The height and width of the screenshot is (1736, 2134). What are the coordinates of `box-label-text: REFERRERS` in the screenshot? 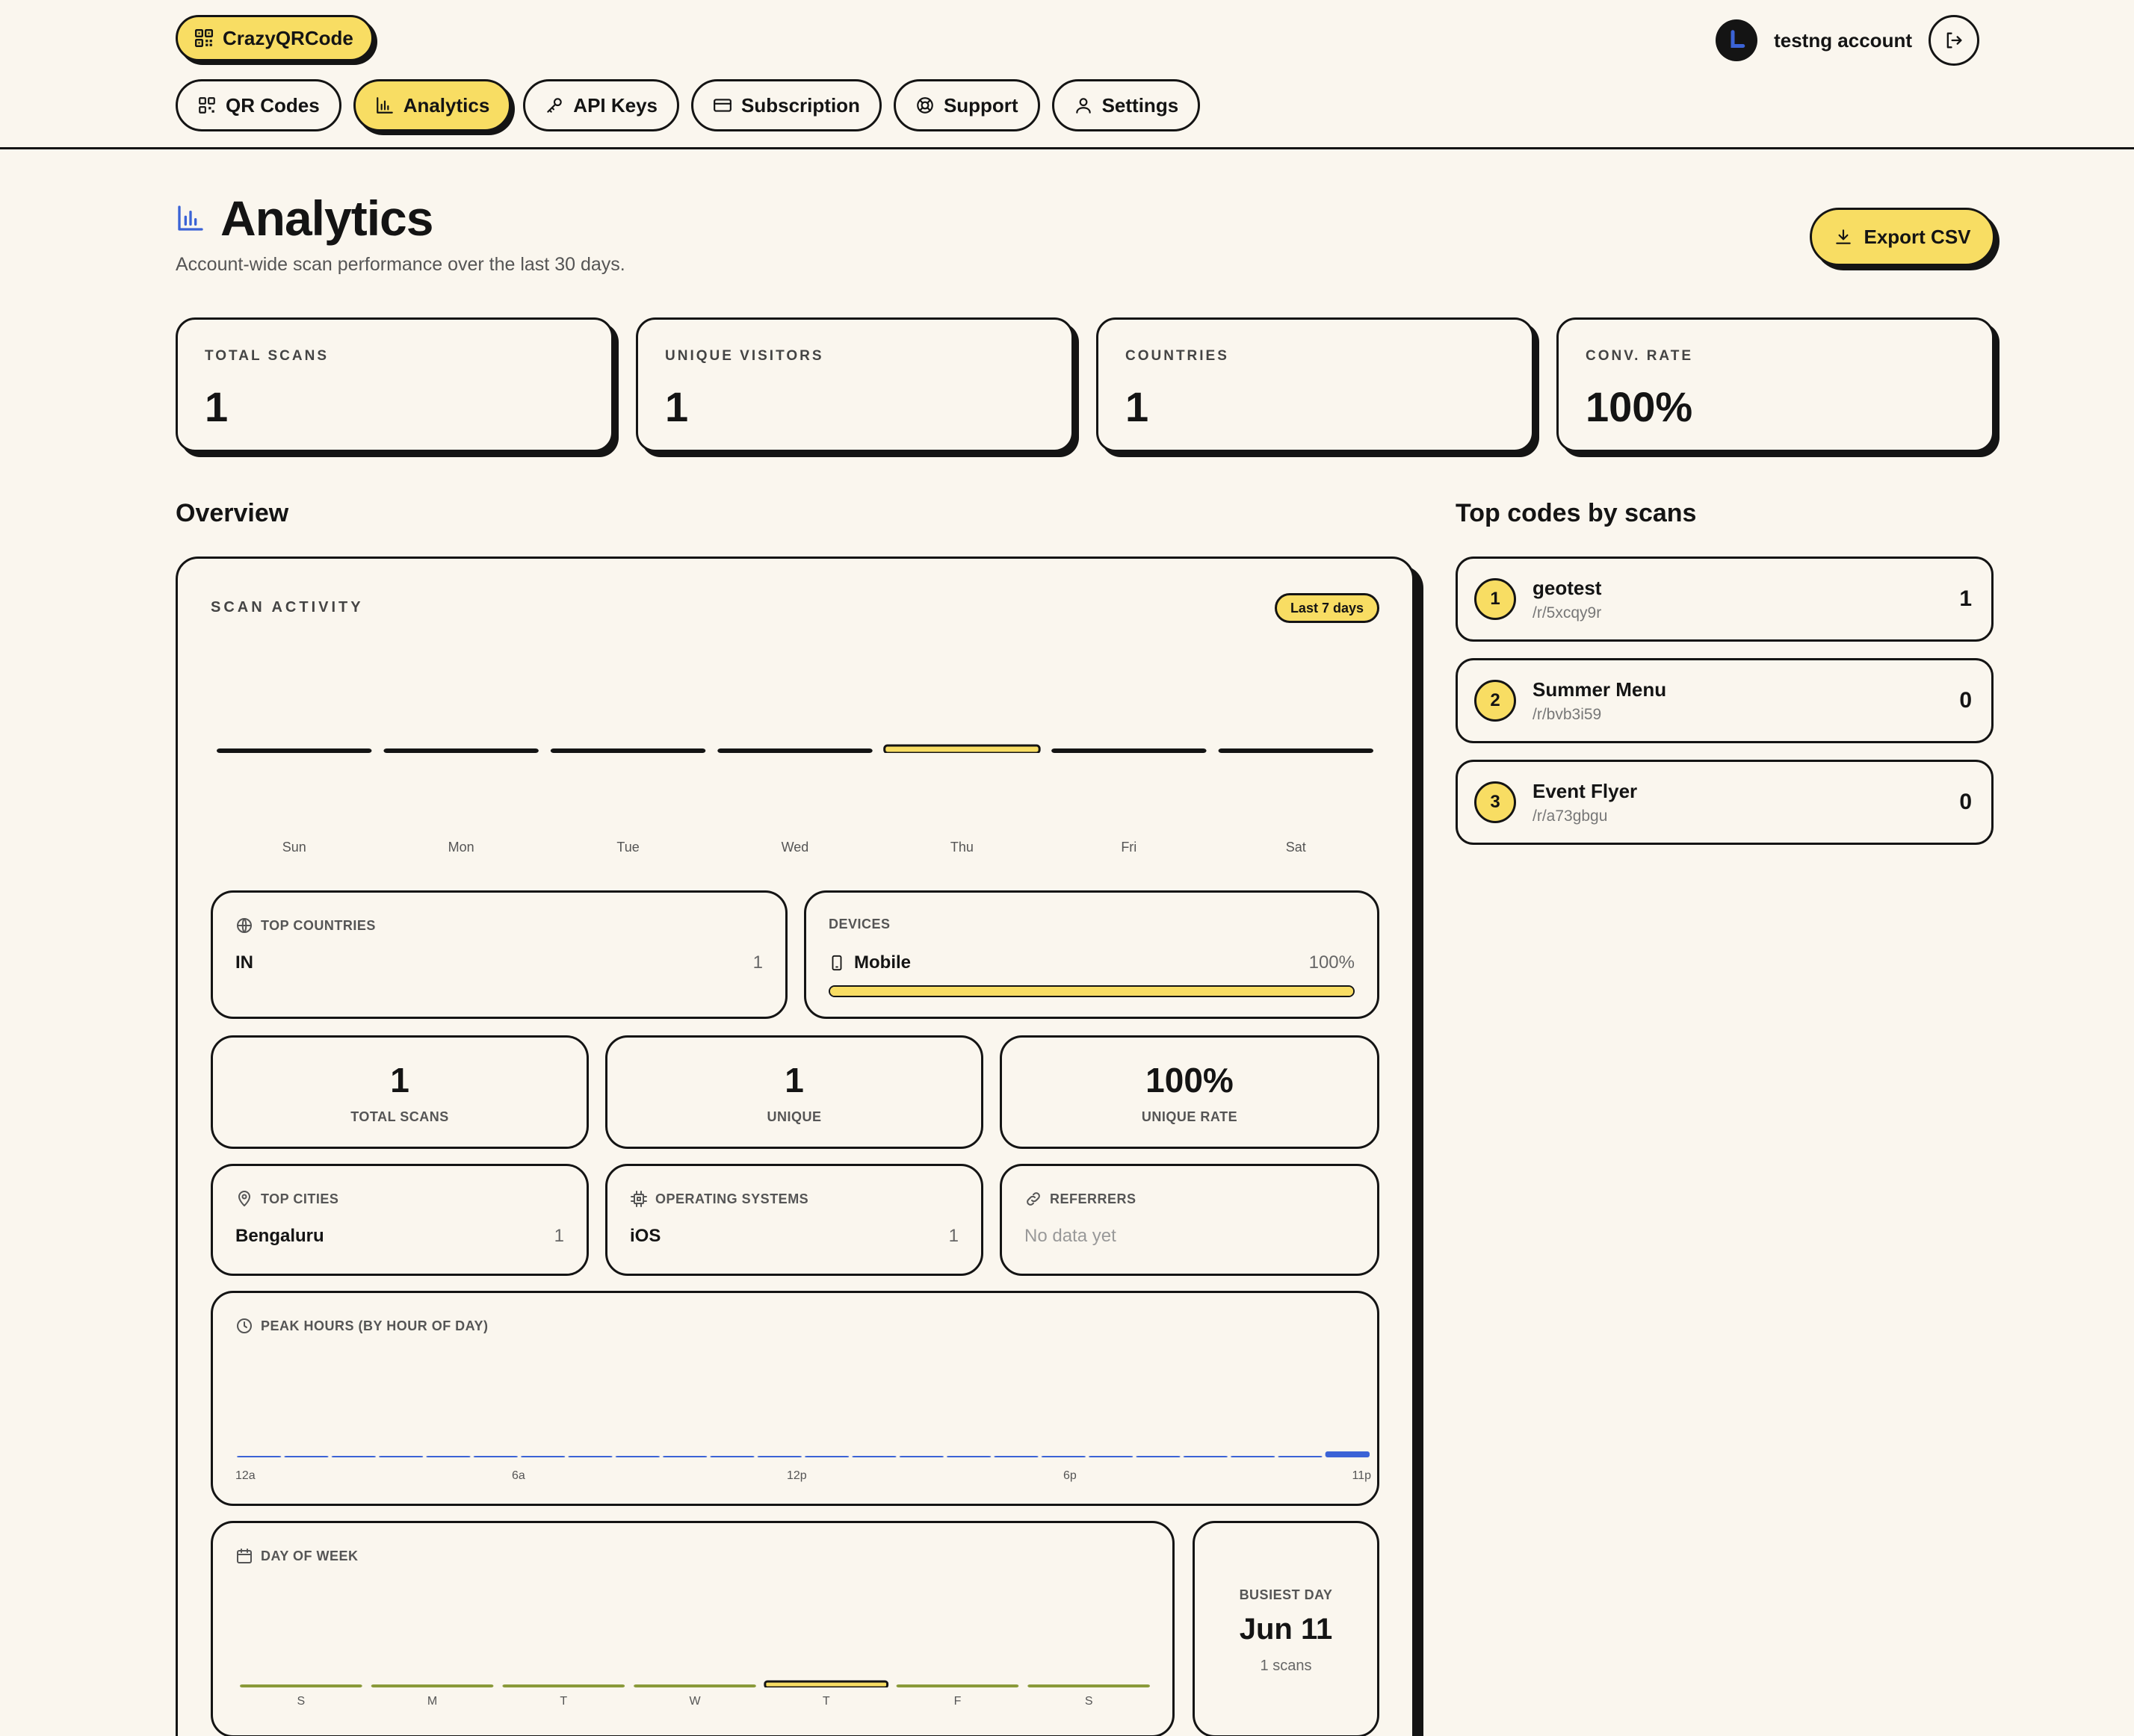 It's located at (1093, 1198).